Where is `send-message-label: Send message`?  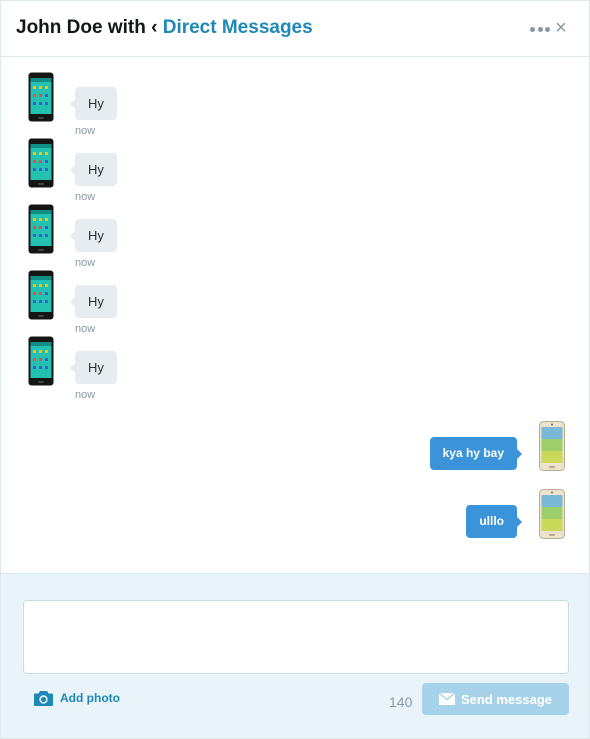
send-message-label: Send message is located at coordinates (506, 699).